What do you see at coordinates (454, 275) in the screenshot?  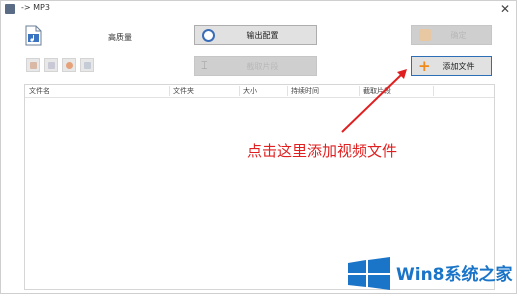 I see `watermark-text: Win8系统之家` at bounding box center [454, 275].